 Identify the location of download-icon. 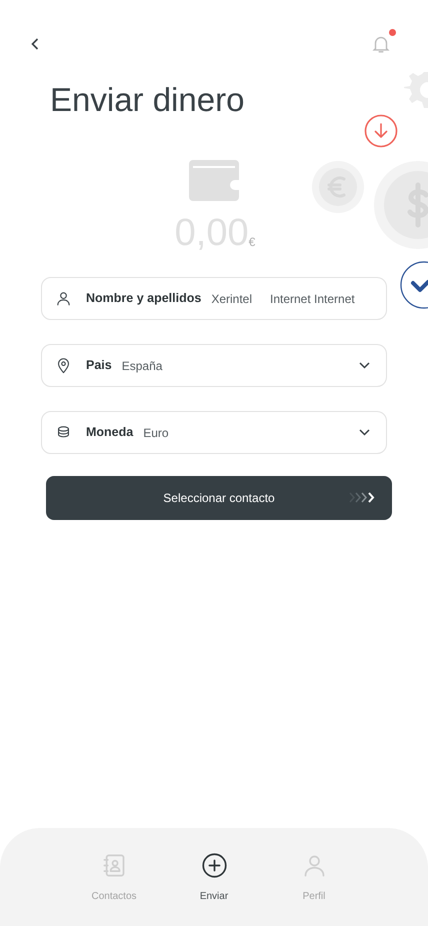
(381, 131).